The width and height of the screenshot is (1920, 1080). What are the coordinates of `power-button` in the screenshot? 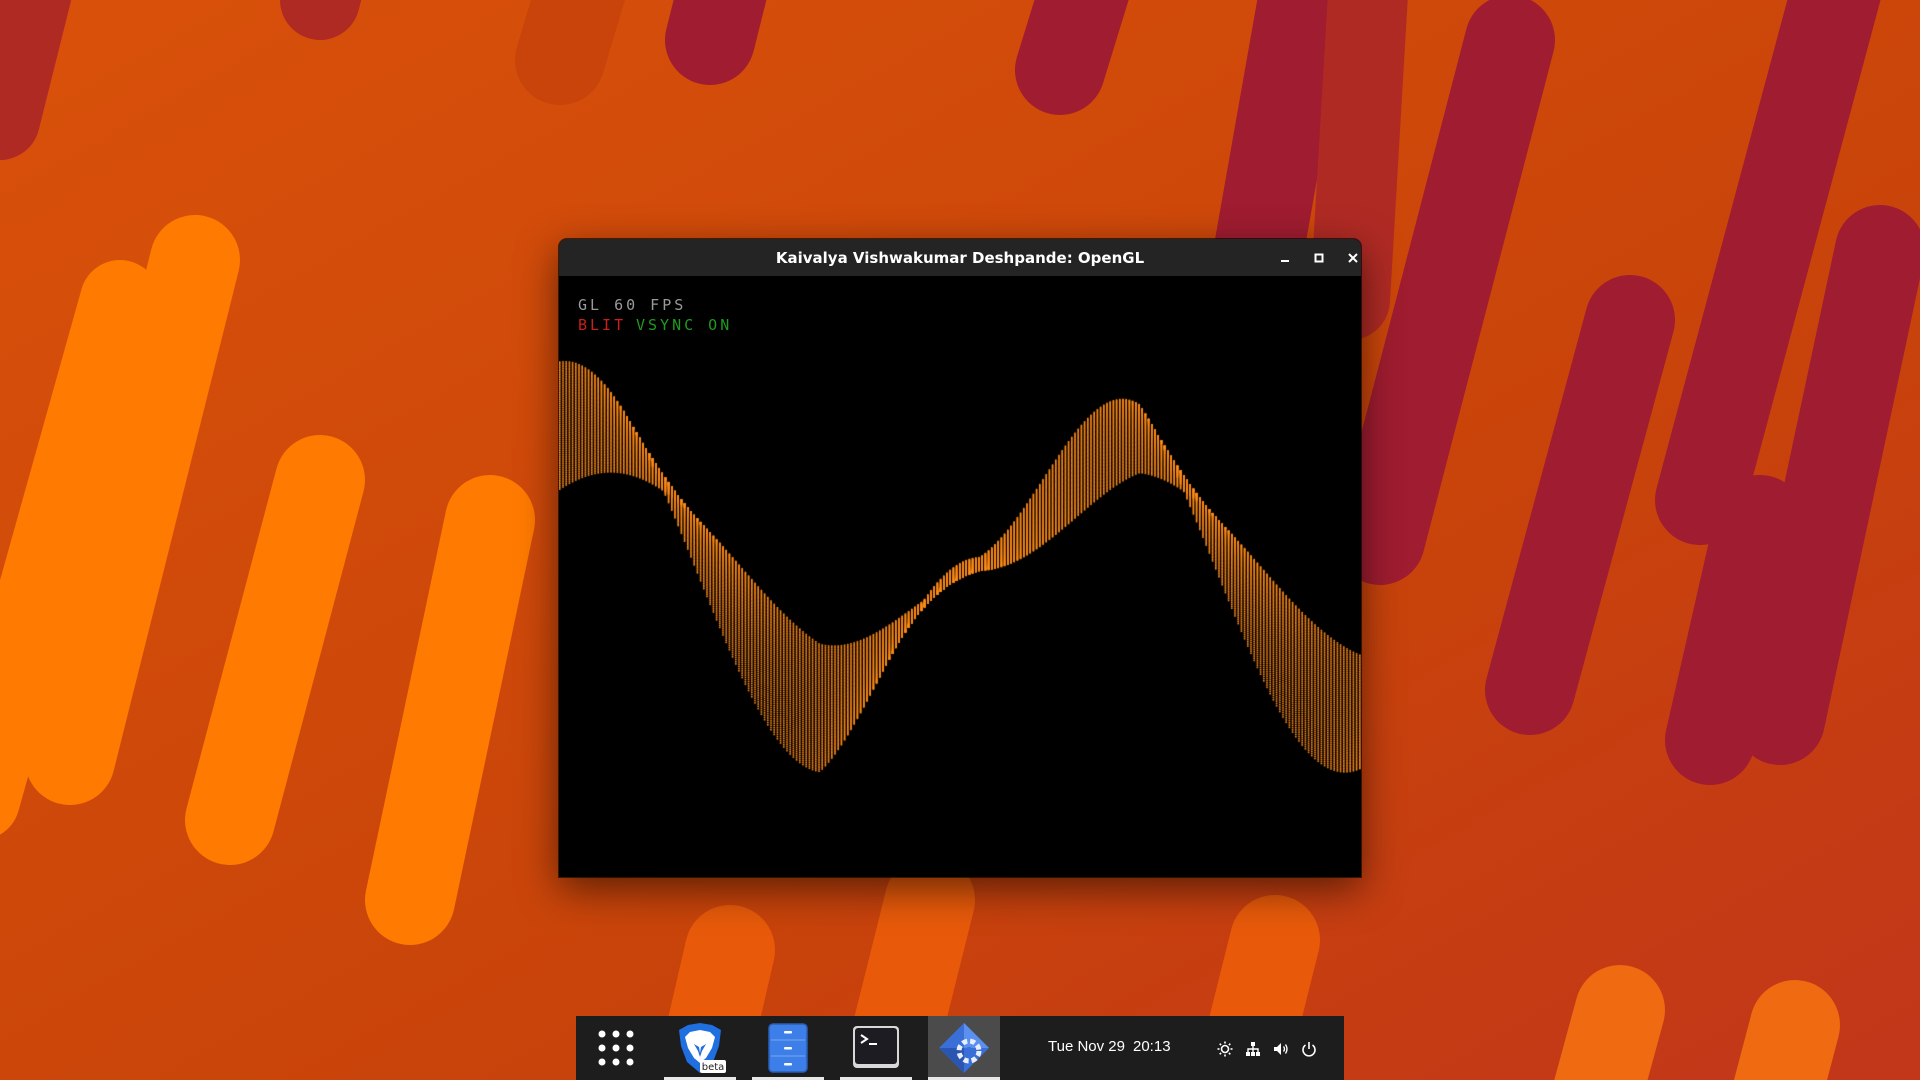 It's located at (1309, 1049).